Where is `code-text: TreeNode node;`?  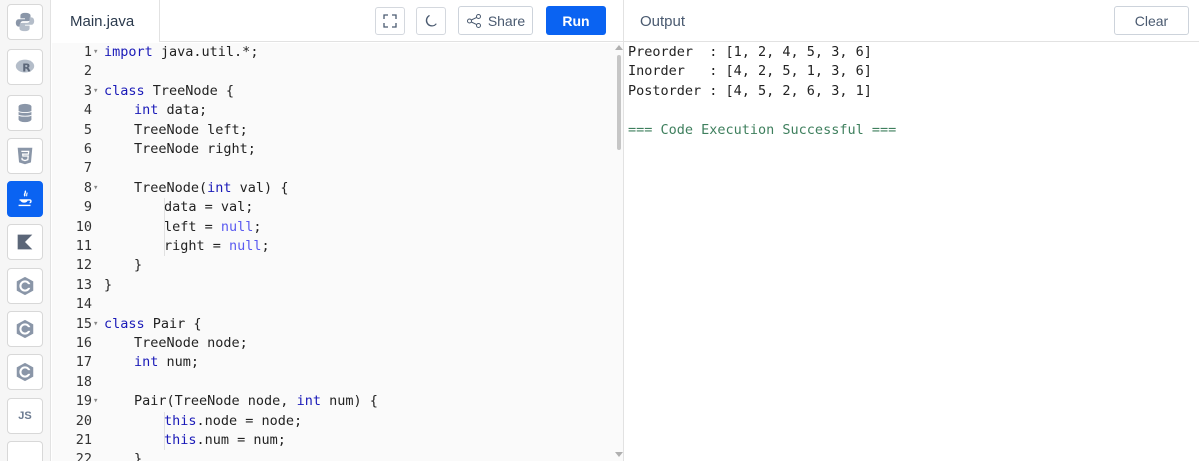
code-text: TreeNode node; is located at coordinates (191, 343).